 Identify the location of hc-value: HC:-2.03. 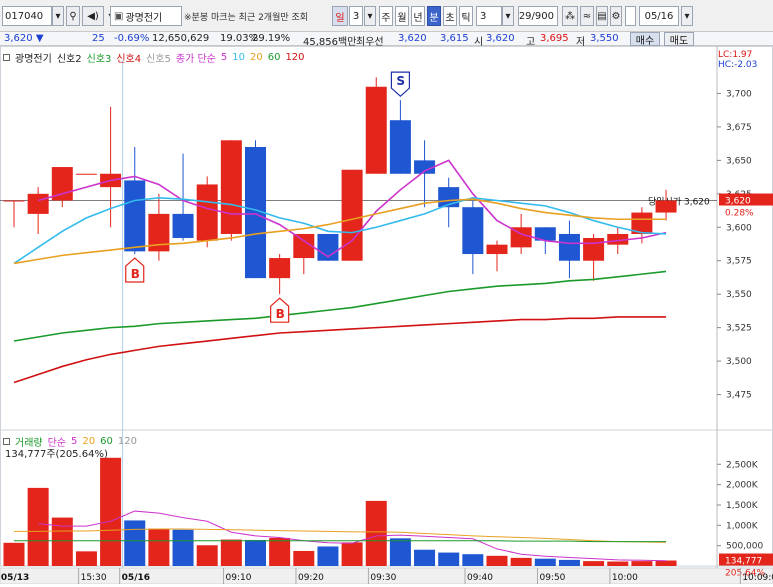
(738, 65).